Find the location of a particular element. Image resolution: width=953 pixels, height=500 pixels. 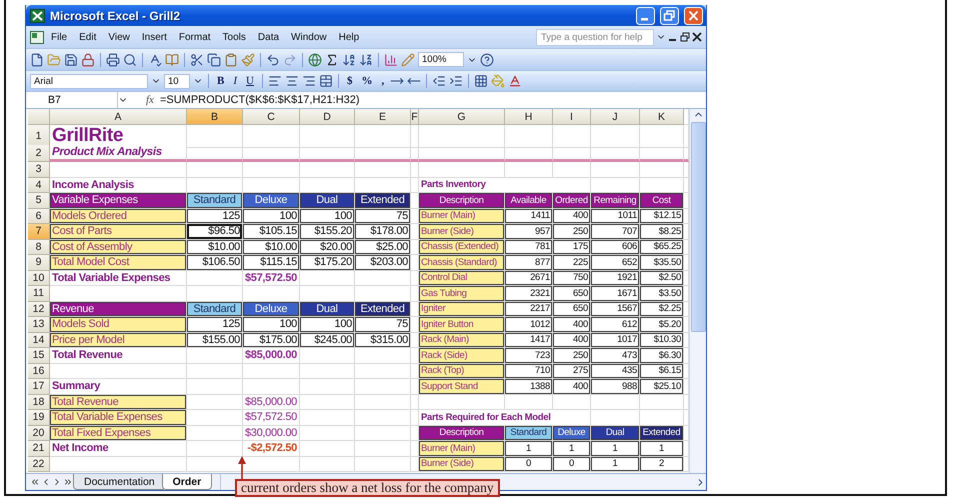

book-icon is located at coordinates (172, 59).